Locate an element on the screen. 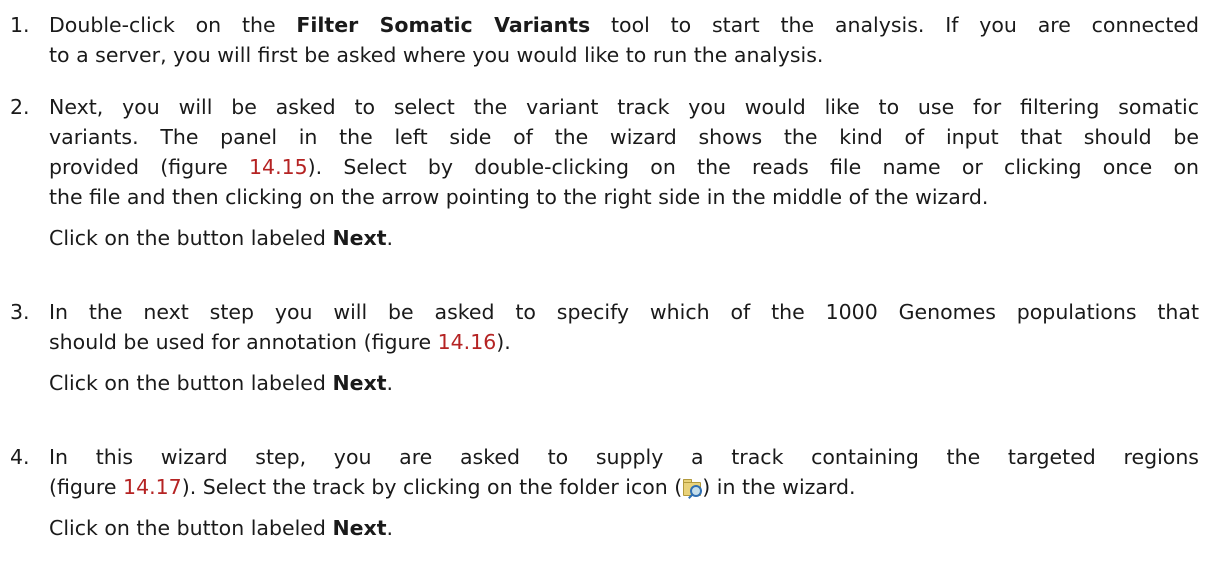 This screenshot has height=579, width=1206. figure-reference-link: 14.16 is located at coordinates (467, 342).